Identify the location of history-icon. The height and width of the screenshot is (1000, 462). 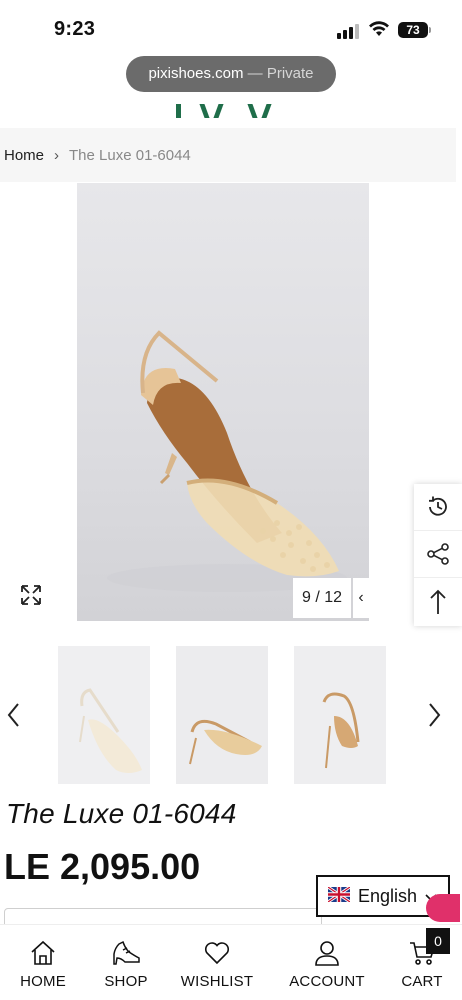
(438, 507).